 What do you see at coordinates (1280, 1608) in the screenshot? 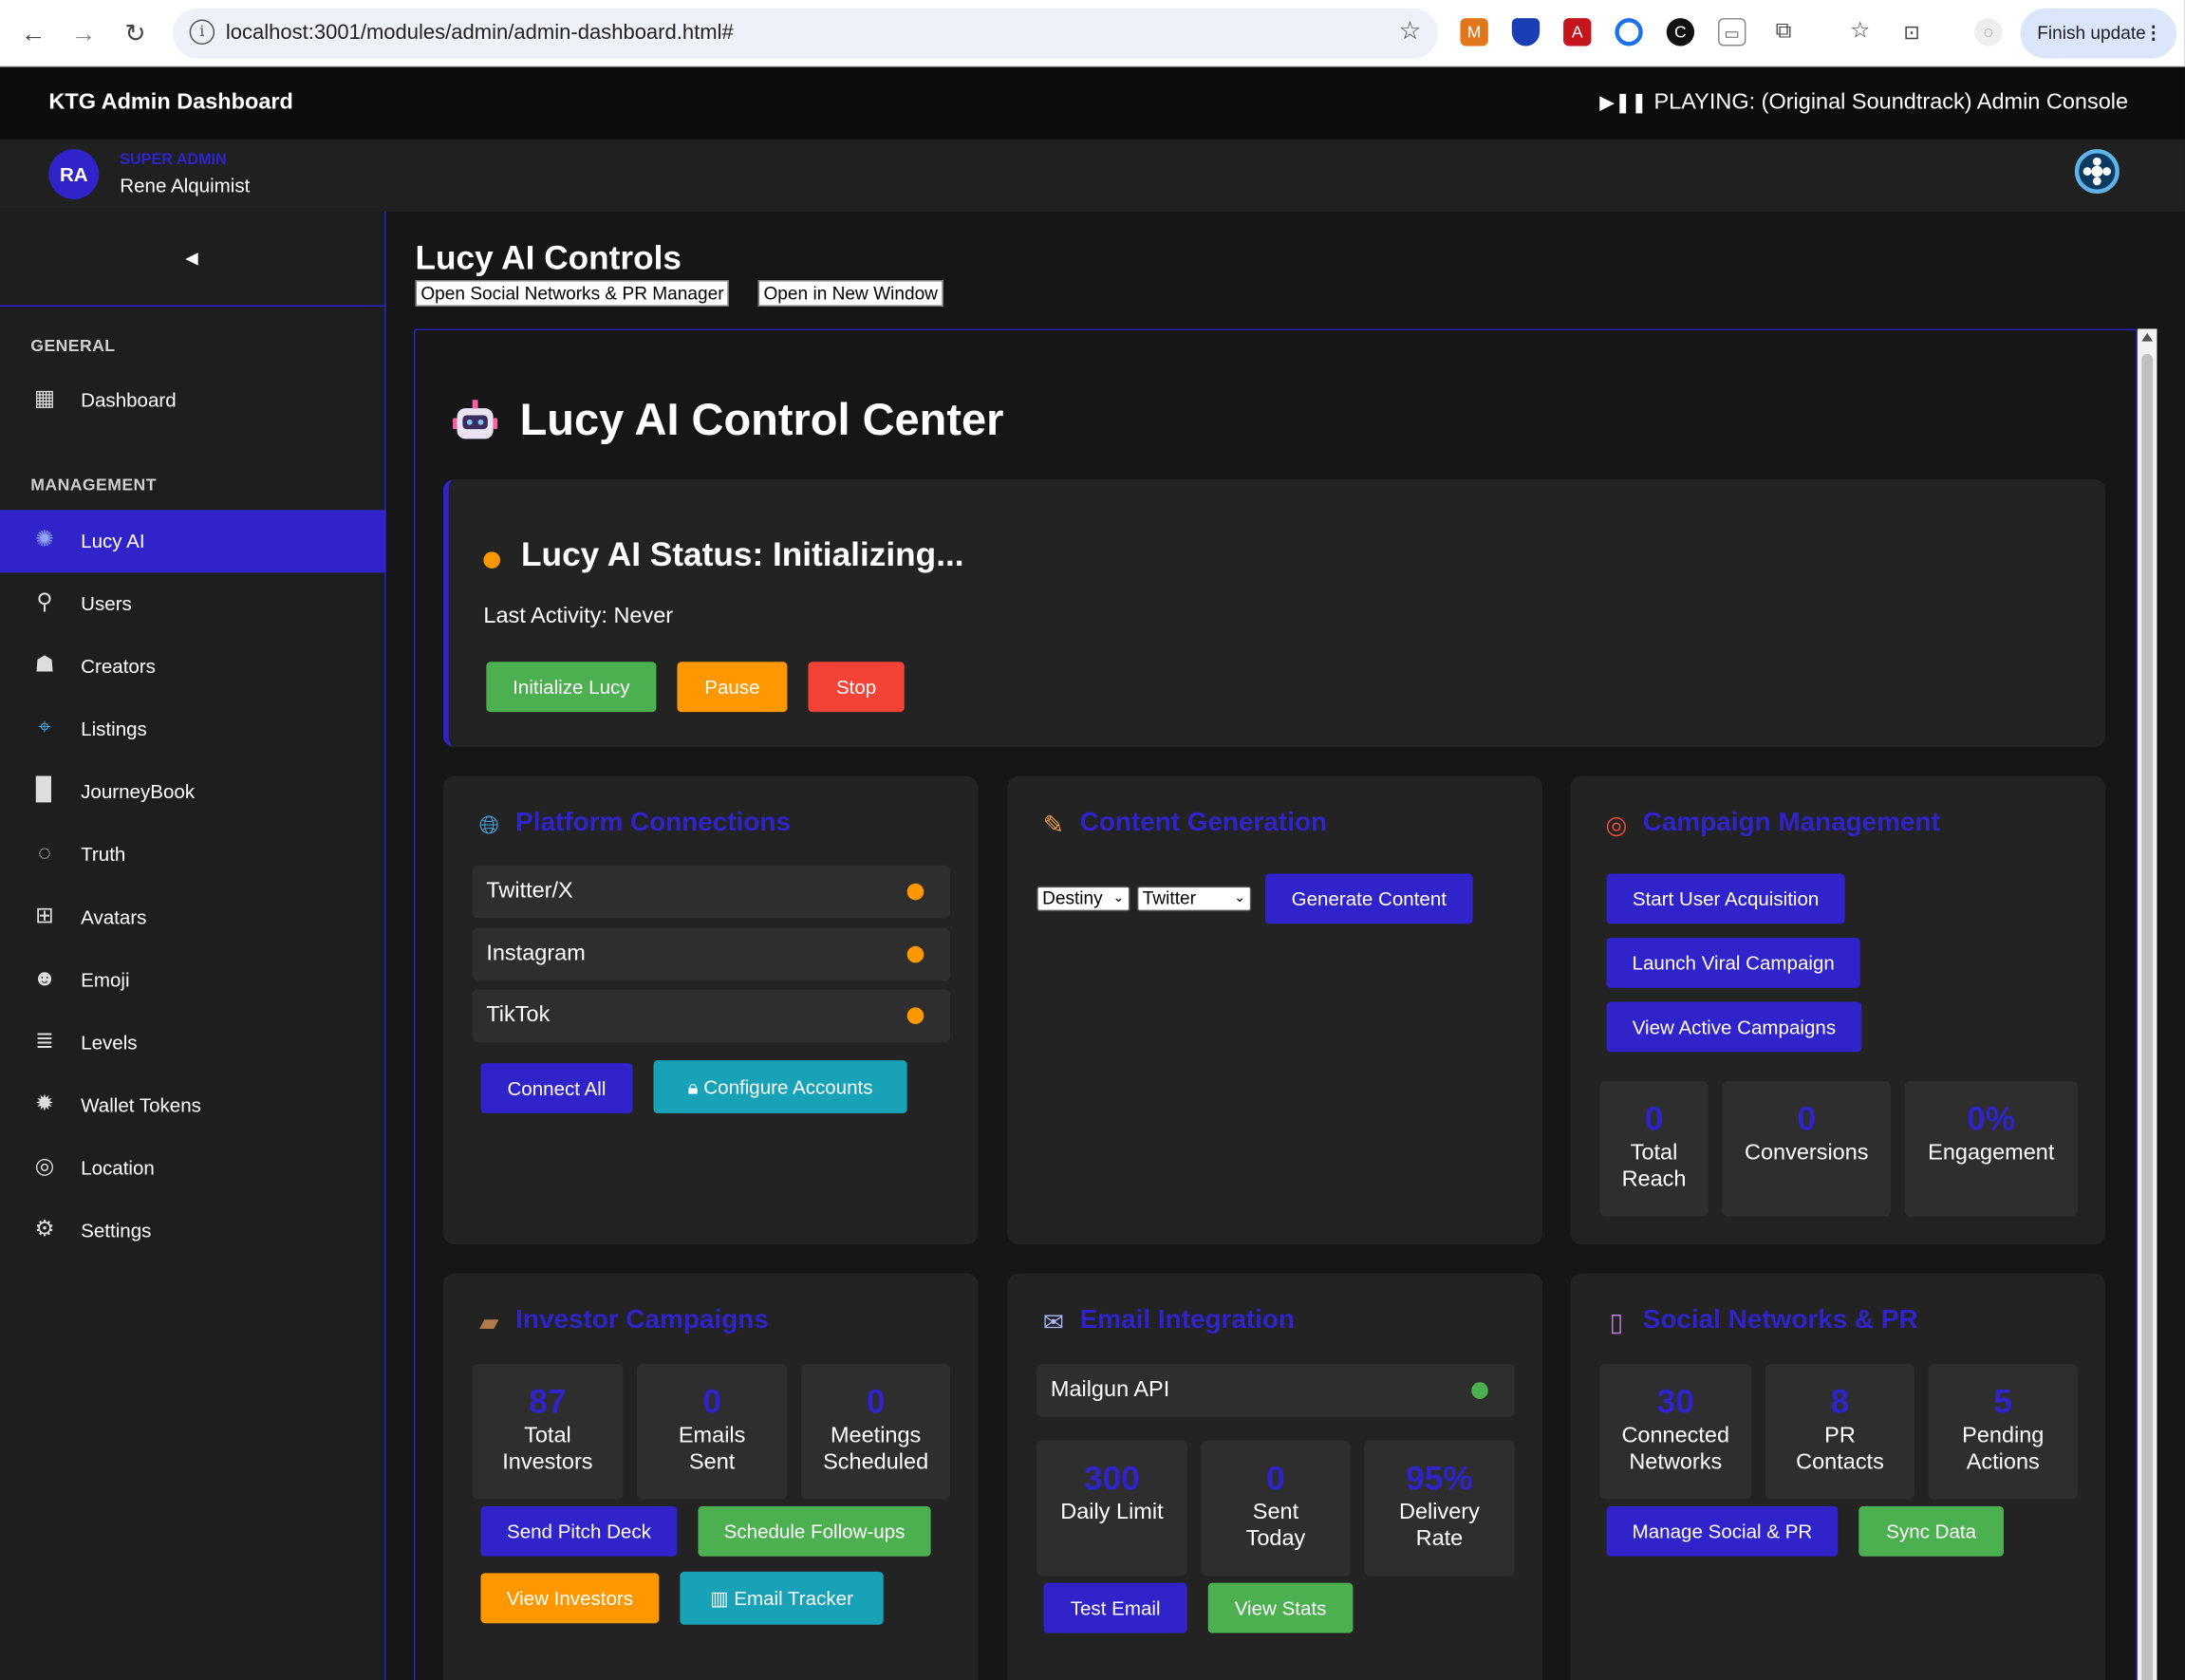
I see `view-stats-button: View Stats` at bounding box center [1280, 1608].